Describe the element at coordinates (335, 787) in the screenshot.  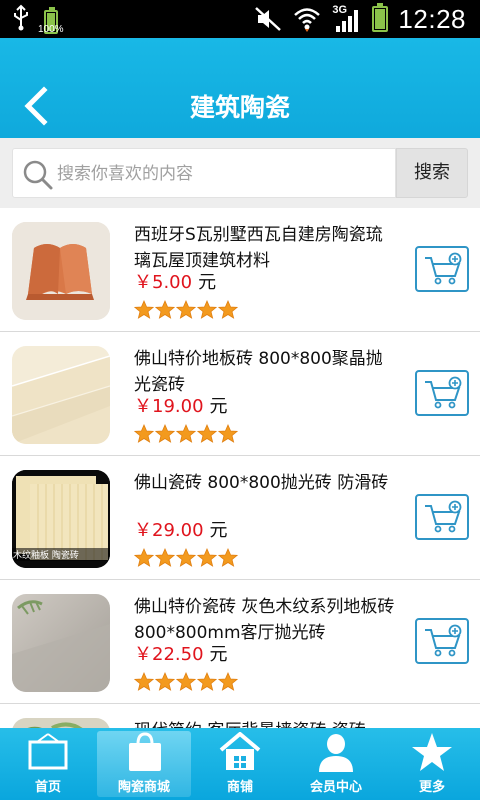
I see `nav-label: 会员中心` at that location.